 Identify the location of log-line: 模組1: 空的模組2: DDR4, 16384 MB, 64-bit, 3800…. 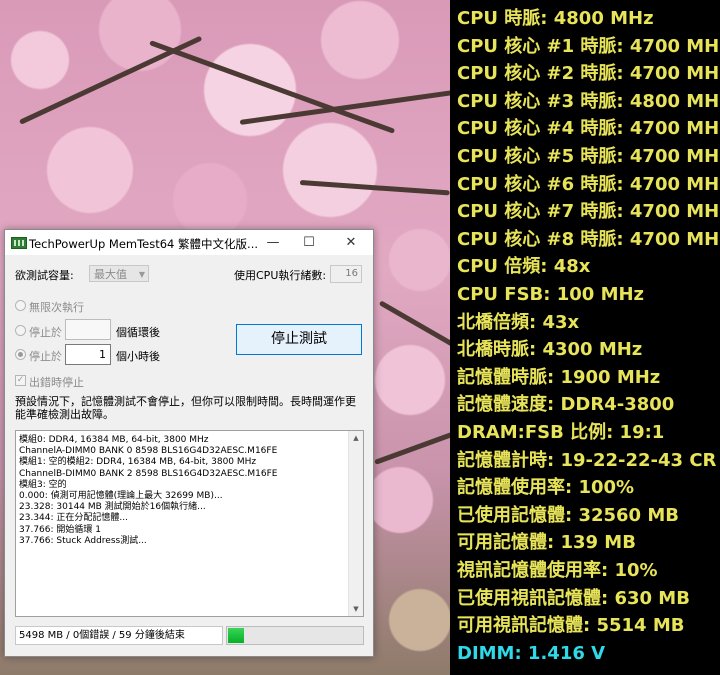
(138, 462).